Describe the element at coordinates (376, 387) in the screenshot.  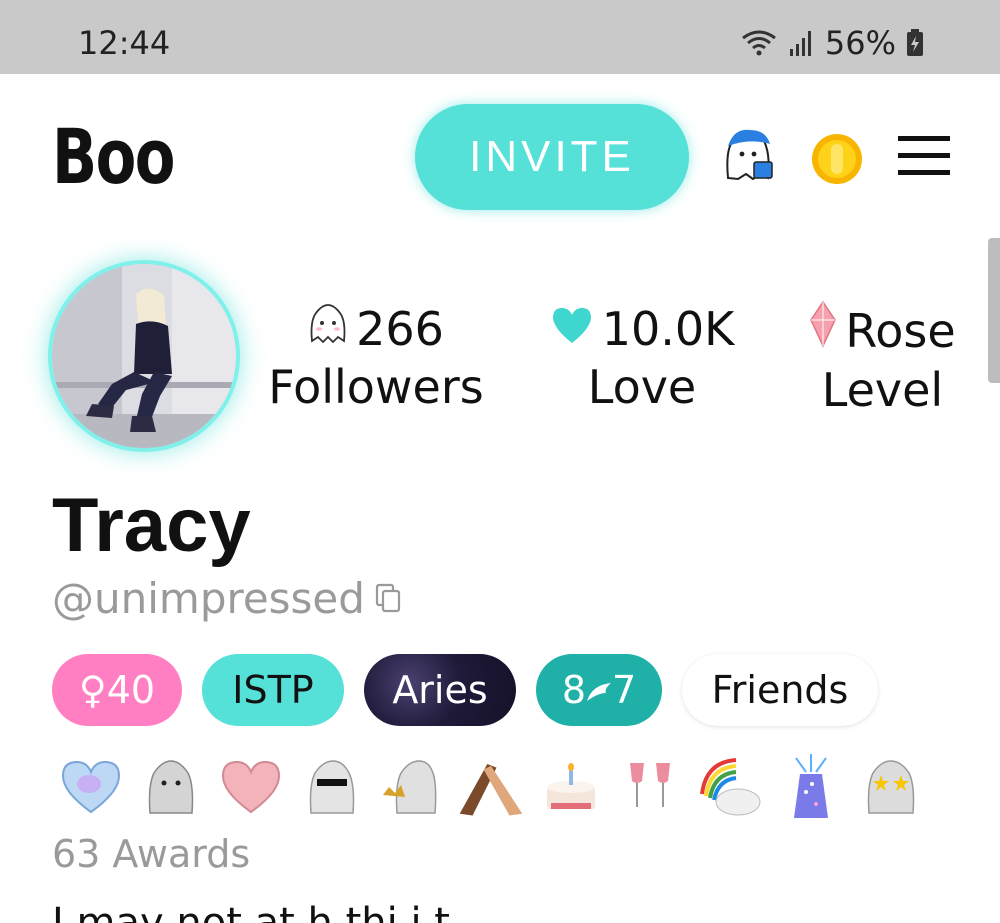
I see `followers-label: Followers` at that location.